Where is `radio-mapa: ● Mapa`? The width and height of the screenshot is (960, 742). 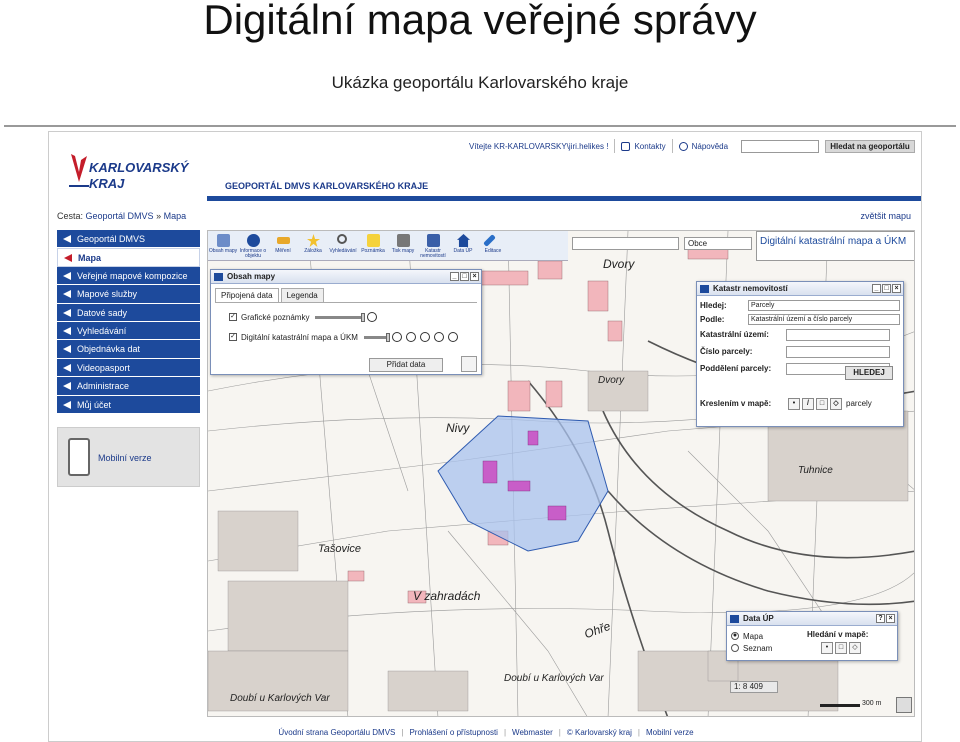
radio-mapa: ● Mapa is located at coordinates (751, 636).